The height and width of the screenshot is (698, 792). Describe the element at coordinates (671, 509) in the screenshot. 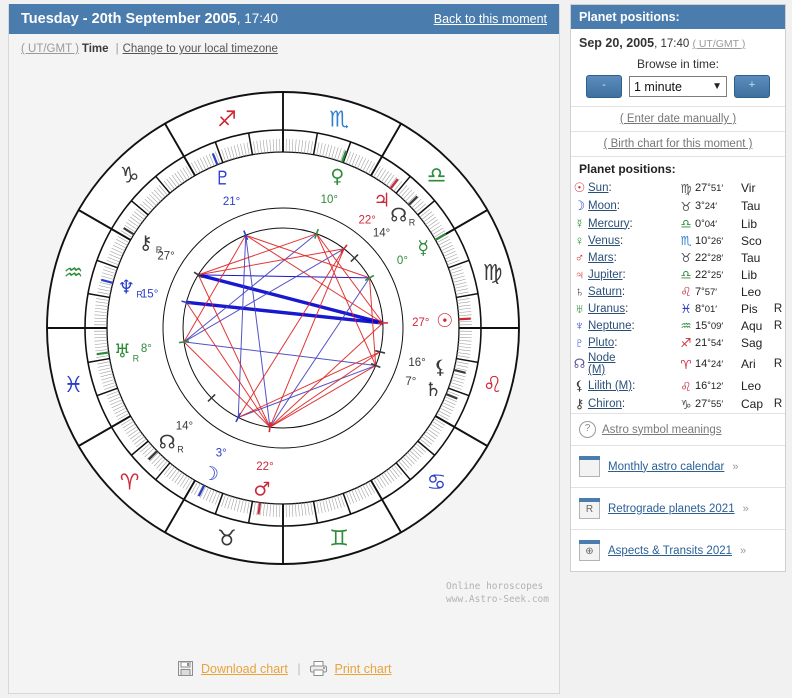

I see `panel-link: Retrograde planets 2021` at that location.